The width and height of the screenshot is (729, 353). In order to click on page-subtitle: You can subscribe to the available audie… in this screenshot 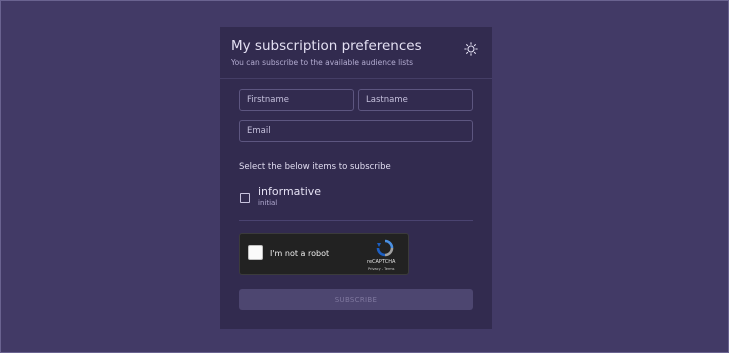, I will do `click(322, 62)`.